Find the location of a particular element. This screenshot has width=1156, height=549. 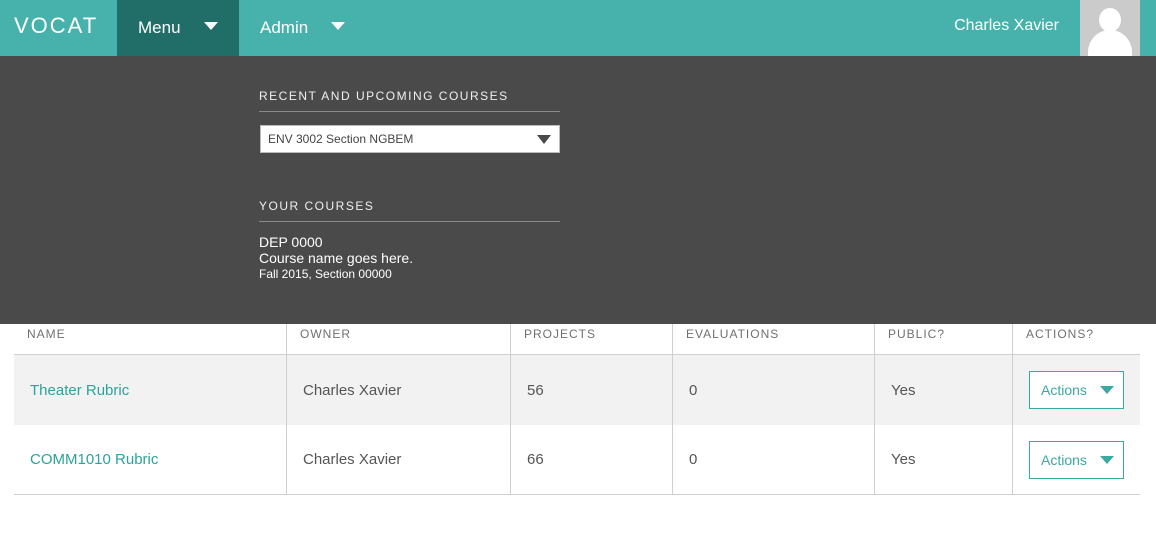

column-header-owner: OWNER is located at coordinates (398, 339).